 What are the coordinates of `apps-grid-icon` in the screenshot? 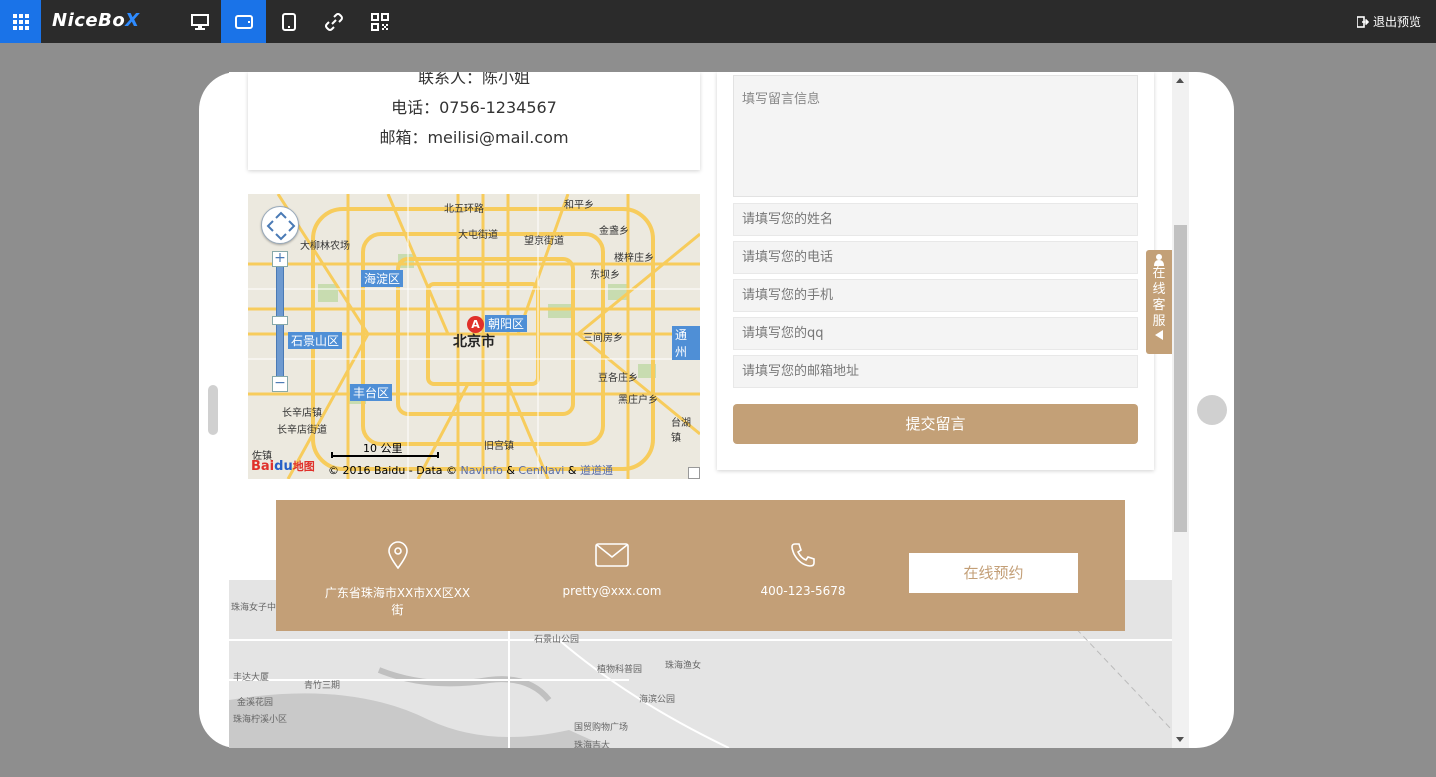 It's located at (20, 21).